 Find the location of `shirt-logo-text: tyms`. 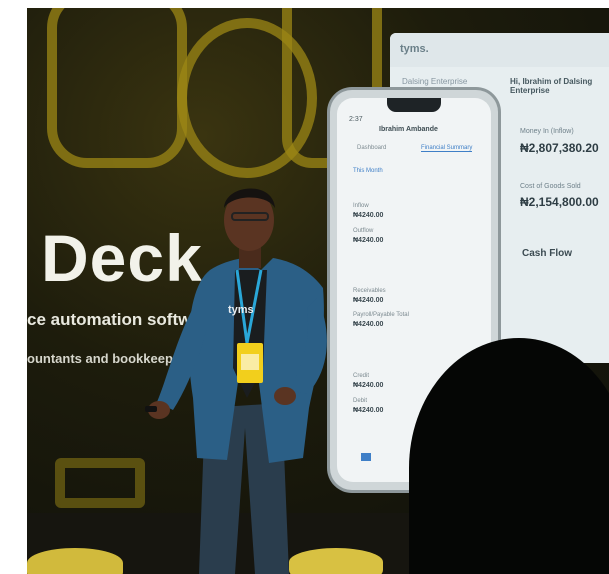

shirt-logo-text: tyms is located at coordinates (241, 310).